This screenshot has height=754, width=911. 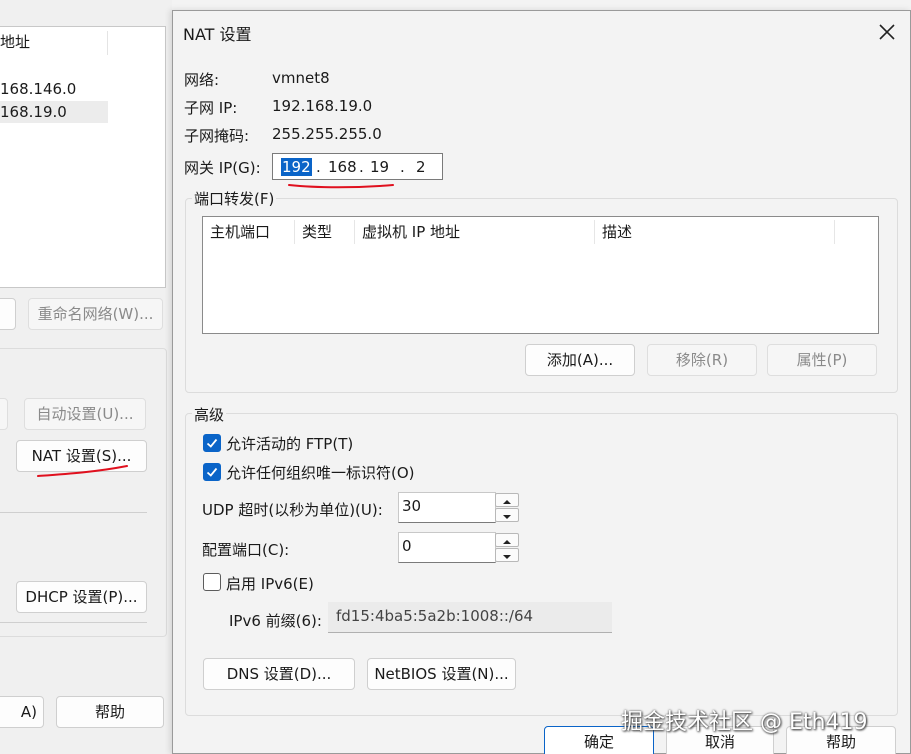 What do you see at coordinates (702, 360) in the screenshot?
I see `remove-button: 移除(R)` at bounding box center [702, 360].